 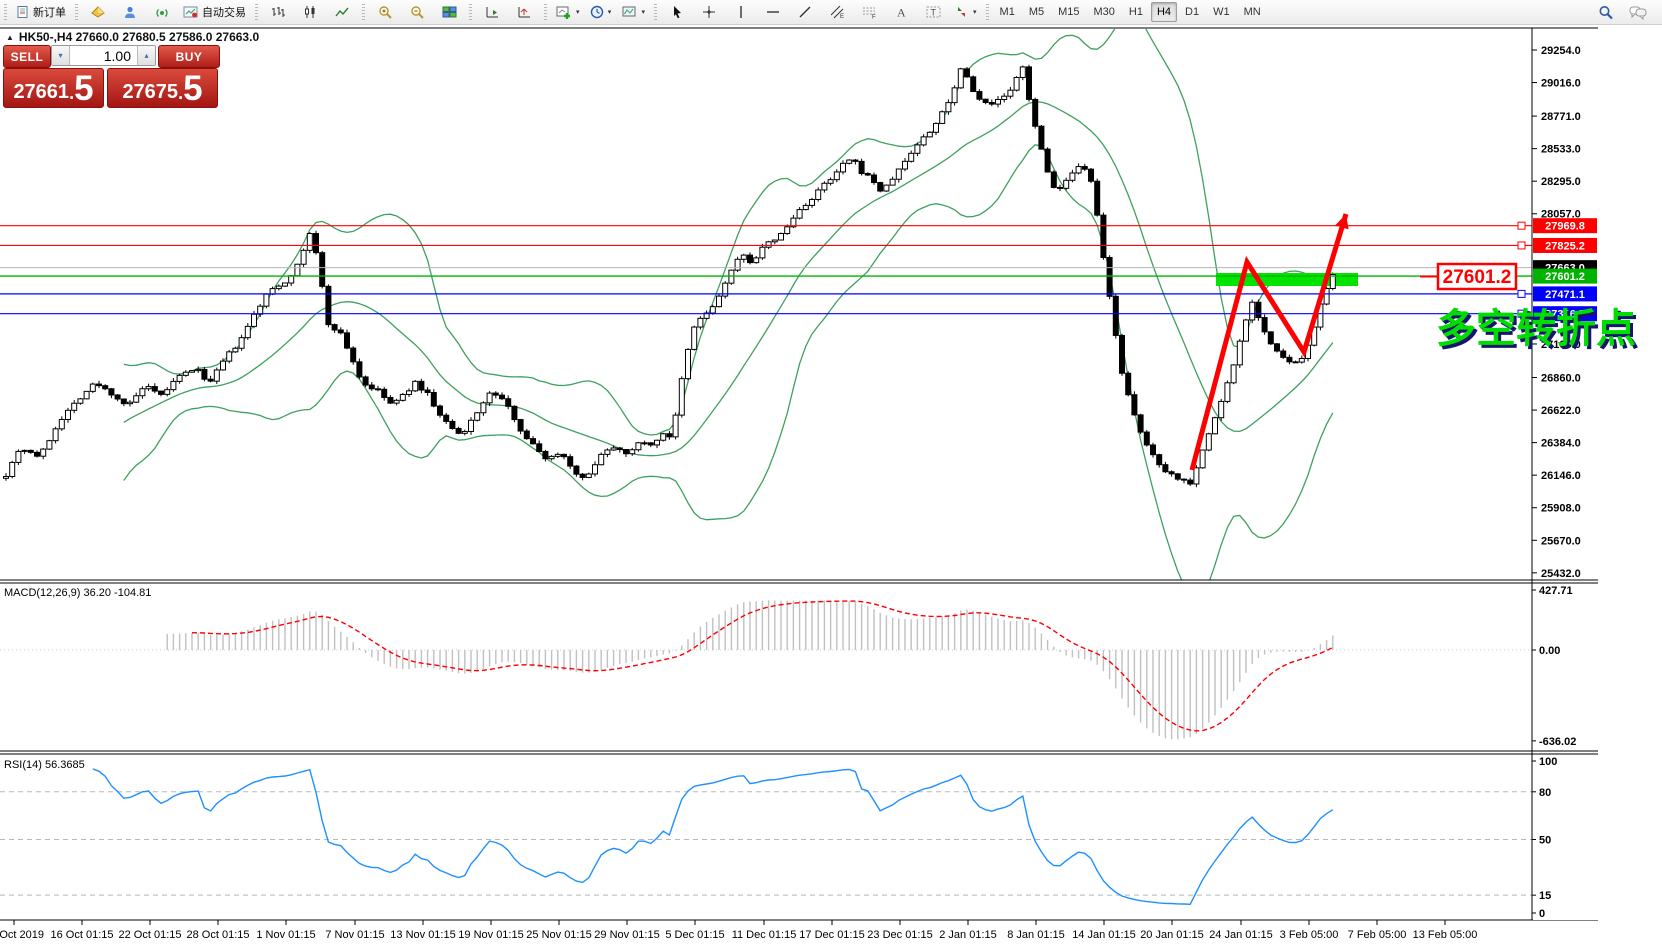 I want to click on cursor-button, so click(x=677, y=12).